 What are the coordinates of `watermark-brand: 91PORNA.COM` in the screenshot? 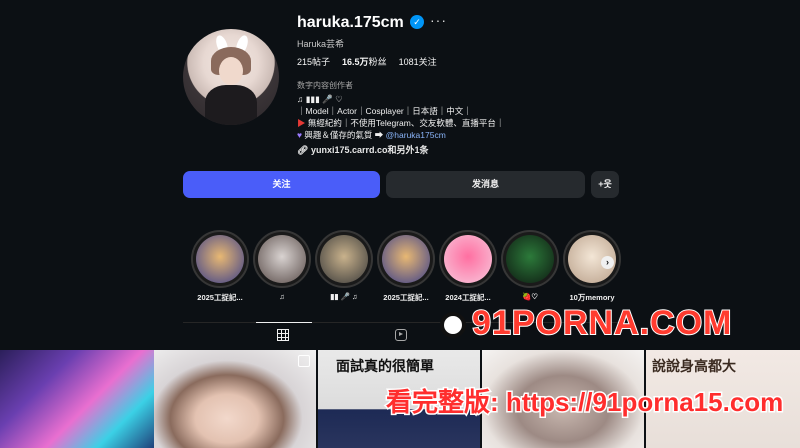 It's located at (586, 323).